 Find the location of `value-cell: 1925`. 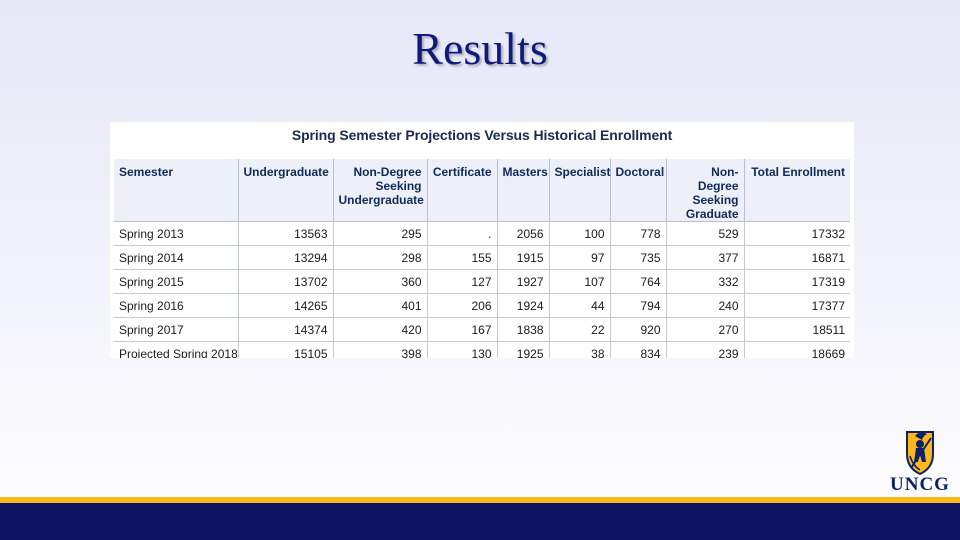

value-cell: 1925 is located at coordinates (523, 349).